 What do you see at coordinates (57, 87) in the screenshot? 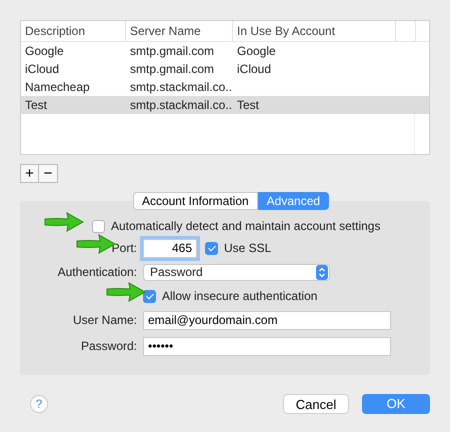
I see `table-cell-text: Namecheap` at bounding box center [57, 87].